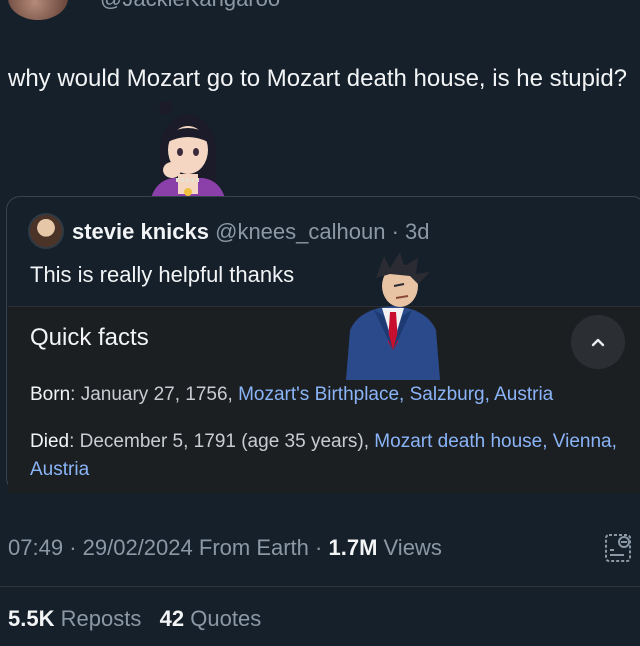  Describe the element at coordinates (222, 441) in the screenshot. I see `died-text: : December 5, 1791 (age 35 years),` at that location.